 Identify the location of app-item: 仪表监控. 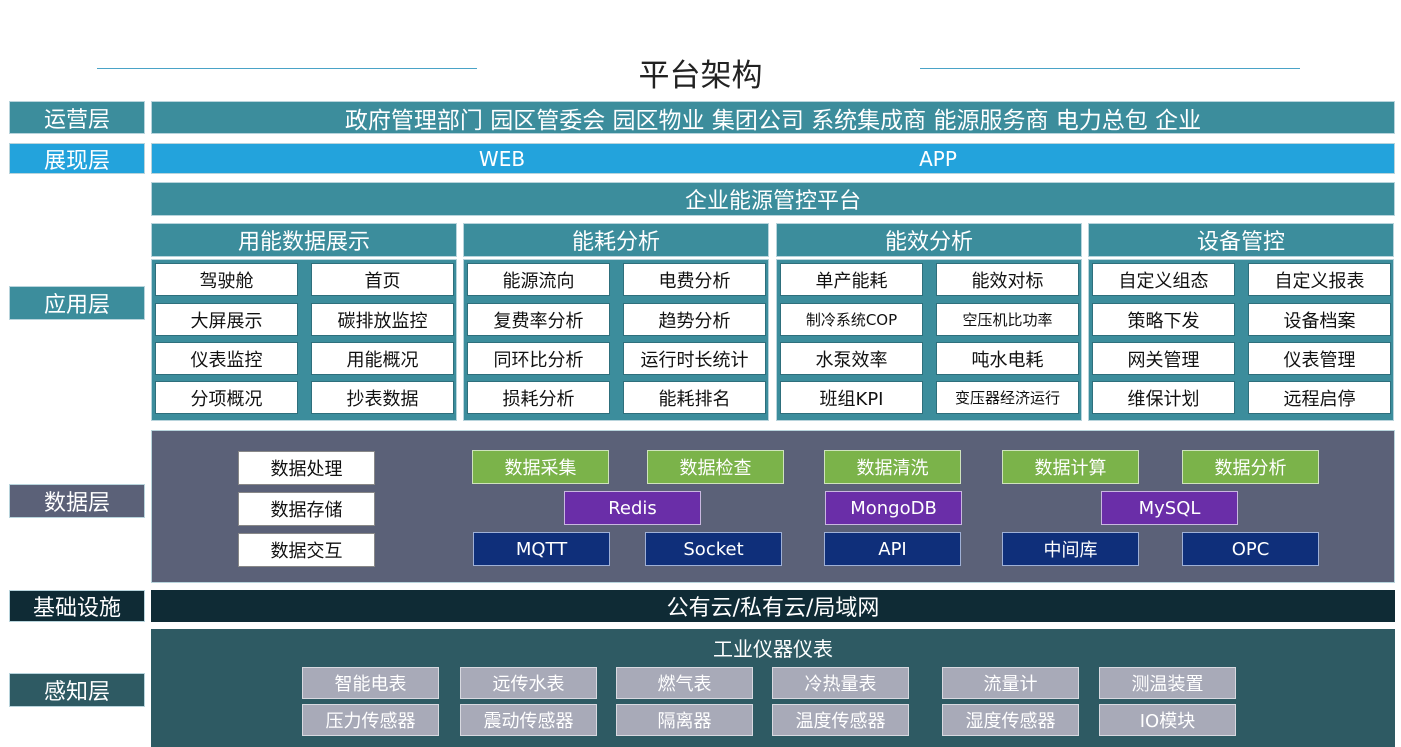
(226, 358).